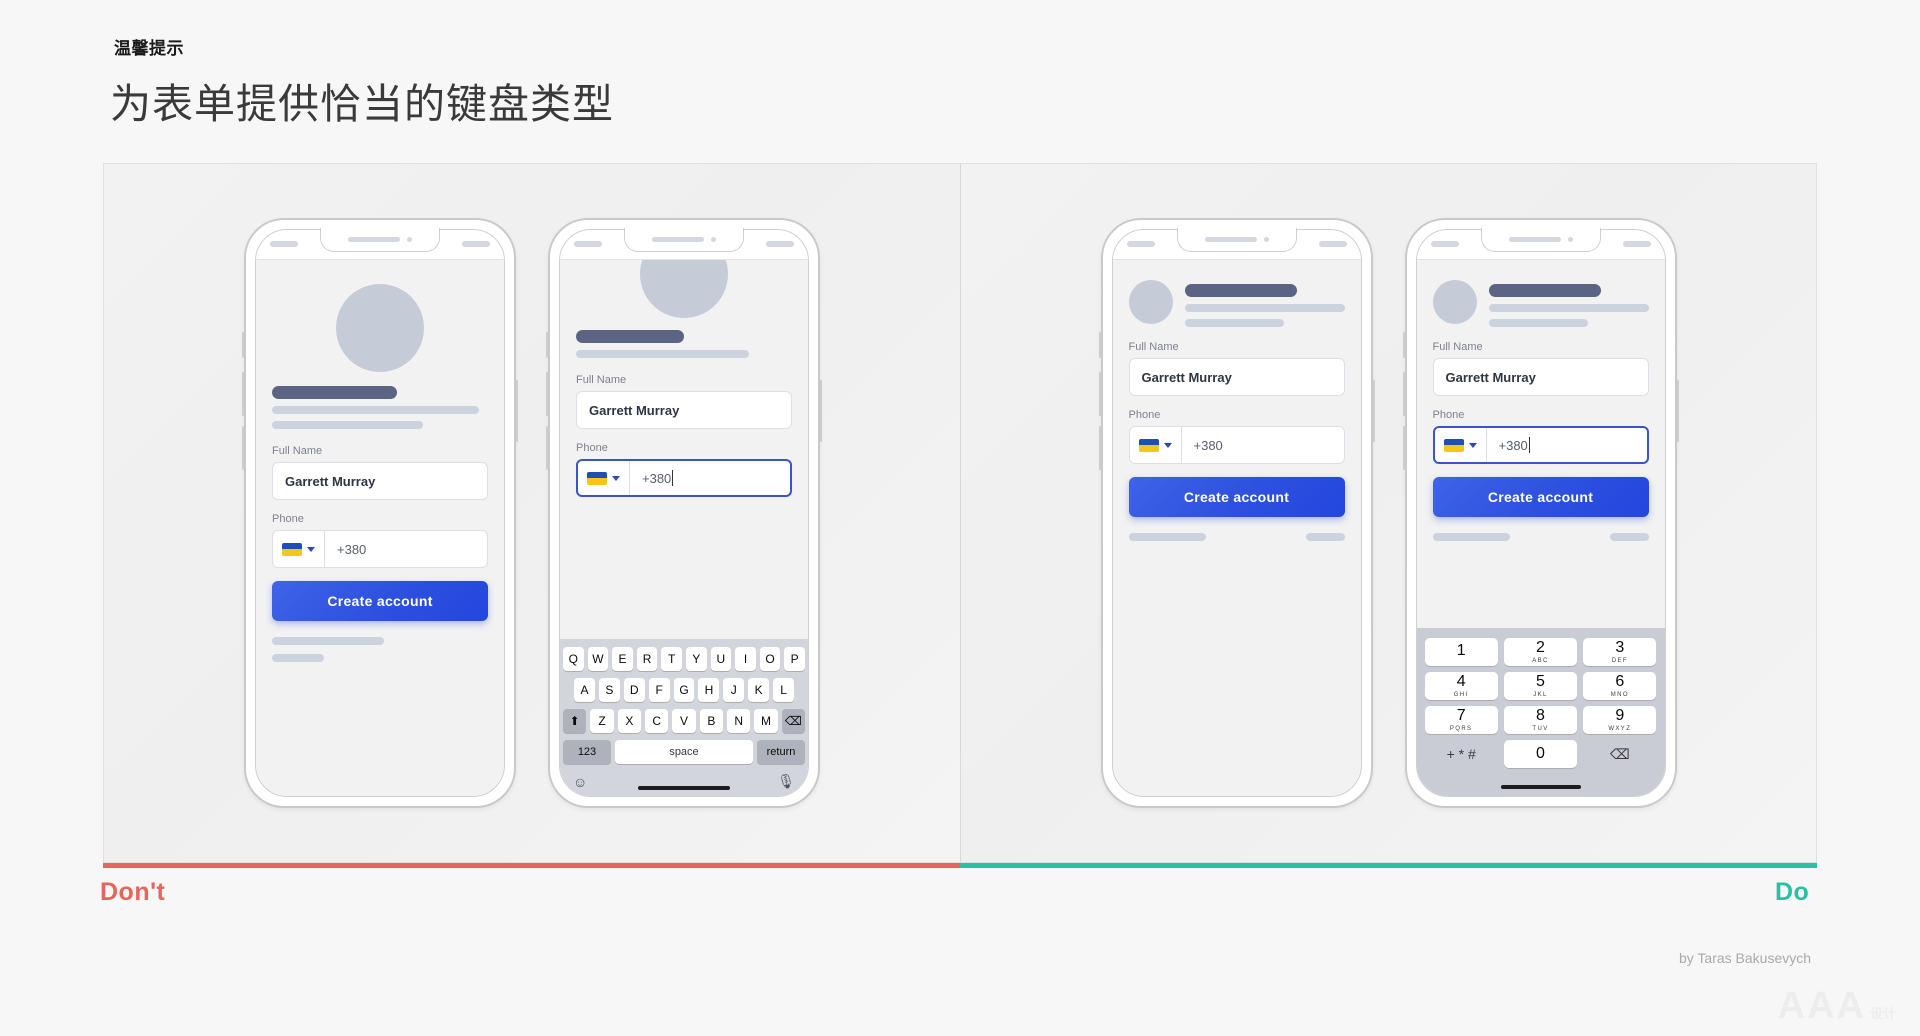  Describe the element at coordinates (1745, 958) in the screenshot. I see `credit-text: by Taras Bakusevych` at that location.